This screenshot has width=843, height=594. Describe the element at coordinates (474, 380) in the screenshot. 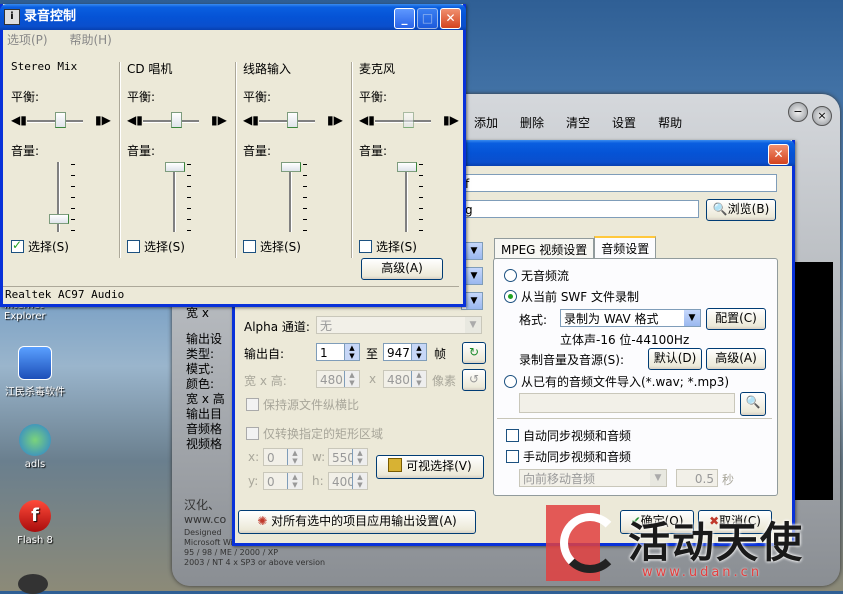

I see `reset-size-button: ↺` at that location.